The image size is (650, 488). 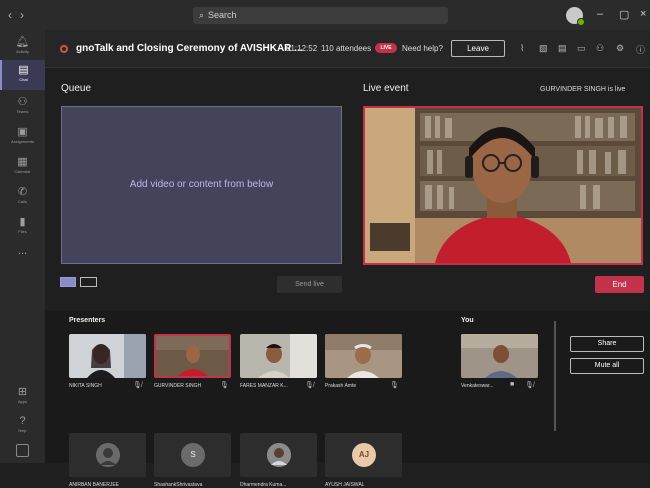 I want to click on help-icon: ?, so click(x=22, y=421).